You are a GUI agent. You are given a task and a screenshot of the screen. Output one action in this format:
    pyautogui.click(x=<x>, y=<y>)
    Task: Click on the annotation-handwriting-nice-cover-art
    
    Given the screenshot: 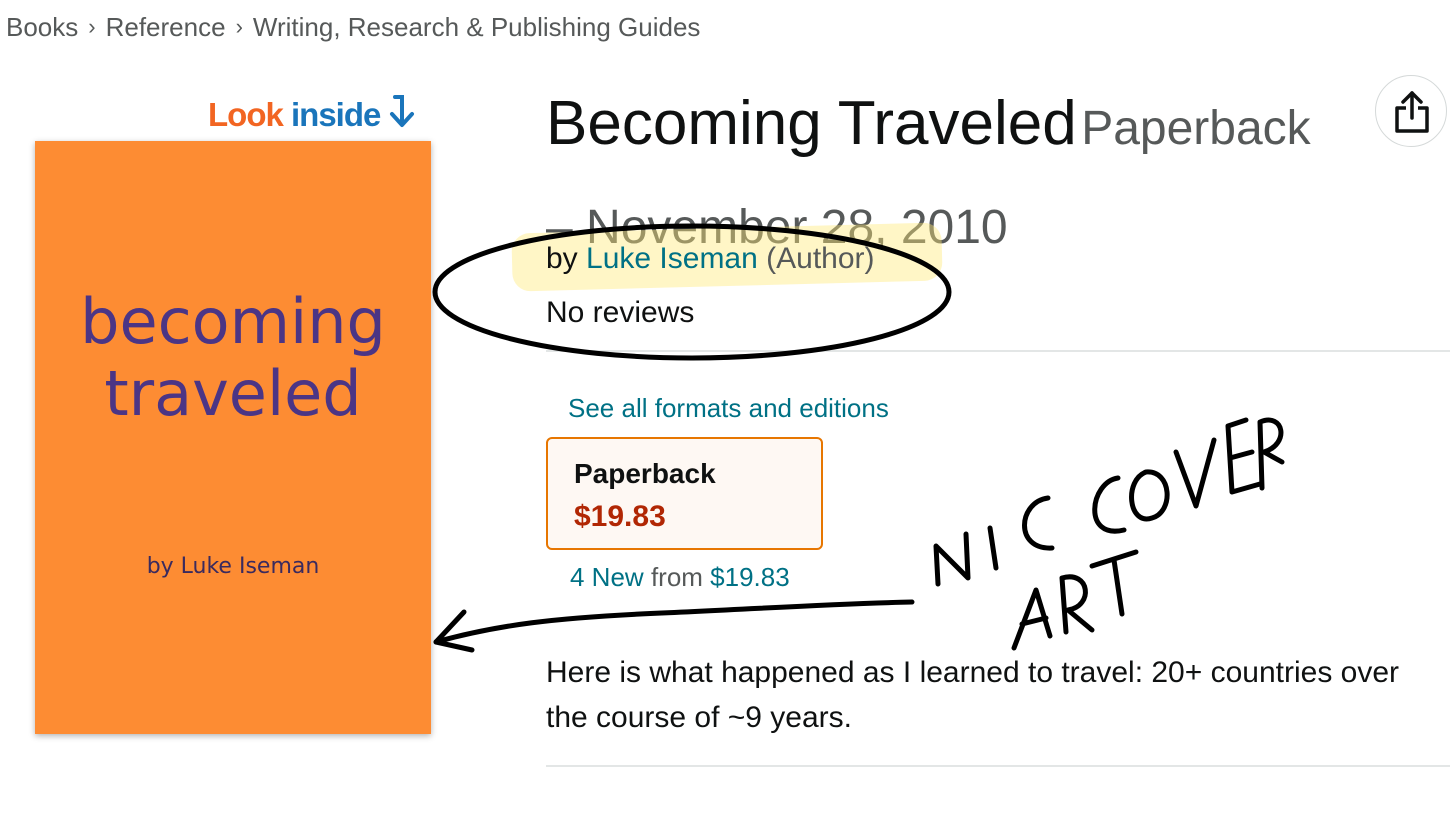 What is the action you would take?
    pyautogui.click(x=1109, y=534)
    